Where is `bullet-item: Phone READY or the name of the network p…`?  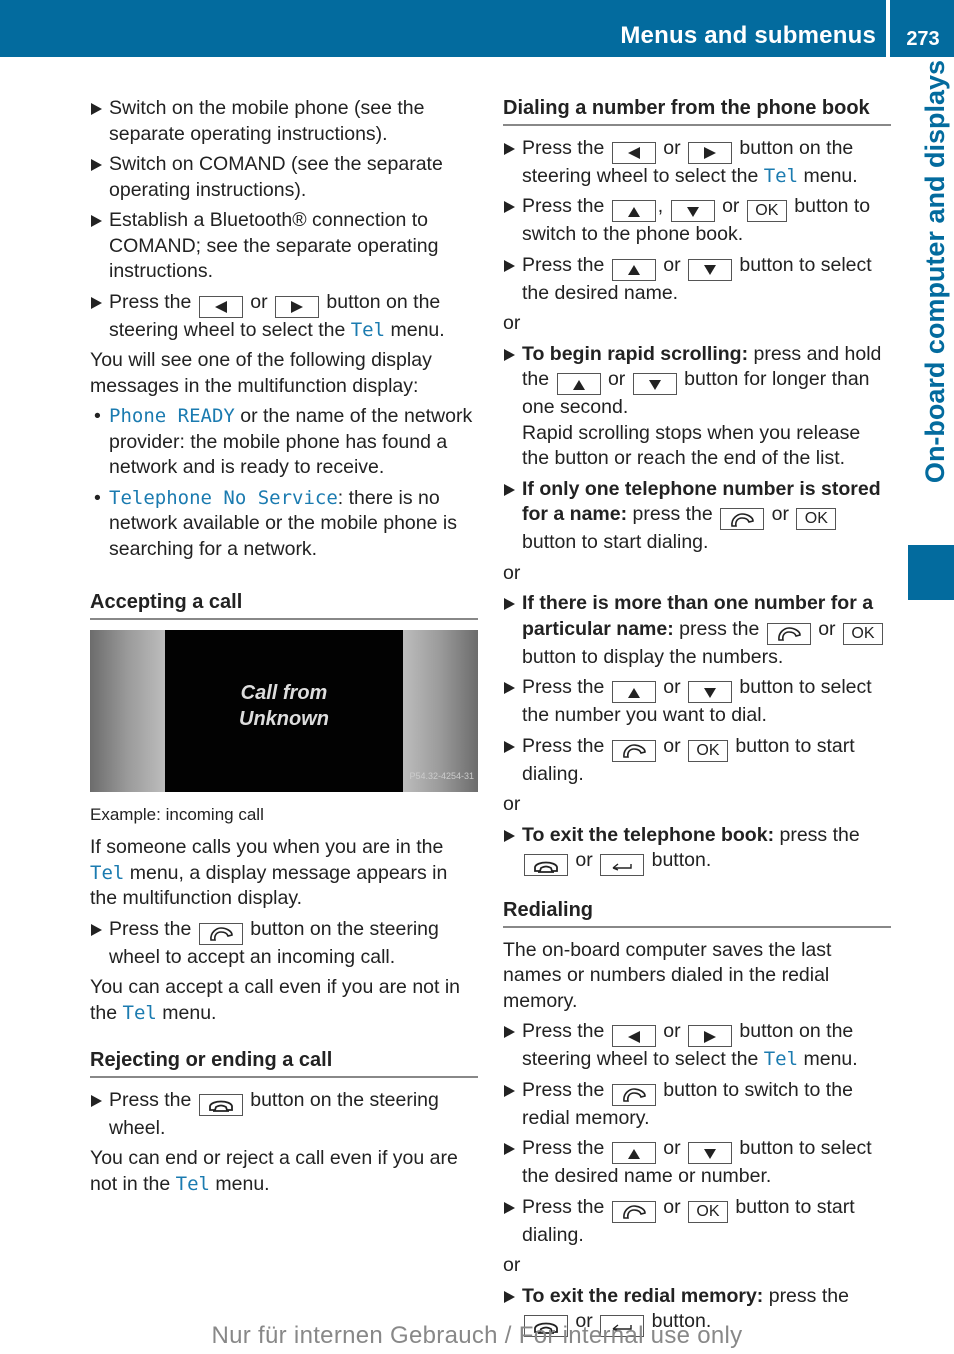 bullet-item: Phone READY or the name of the network p… is located at coordinates (284, 442).